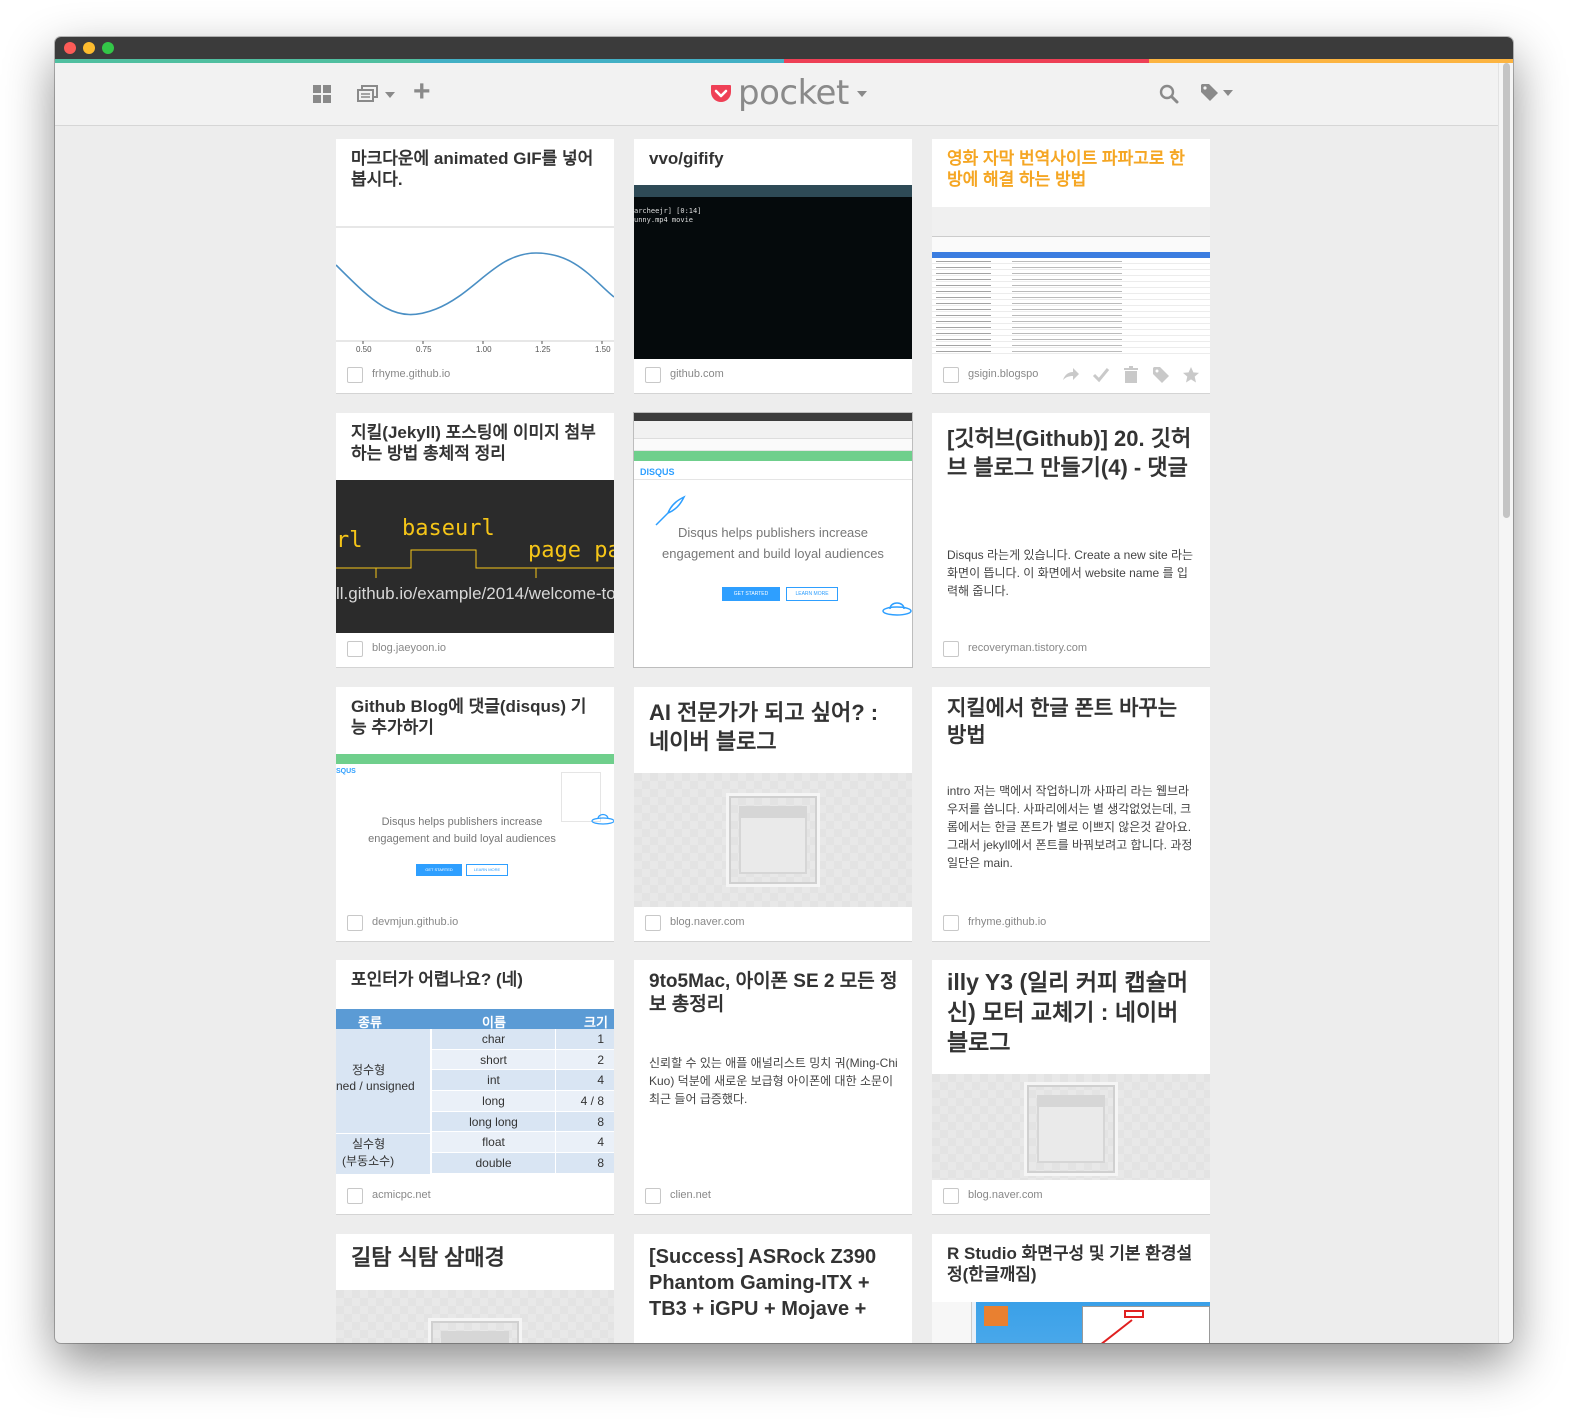 The width and height of the screenshot is (1577, 1424). I want to click on grid-view-icon, so click(322, 94).